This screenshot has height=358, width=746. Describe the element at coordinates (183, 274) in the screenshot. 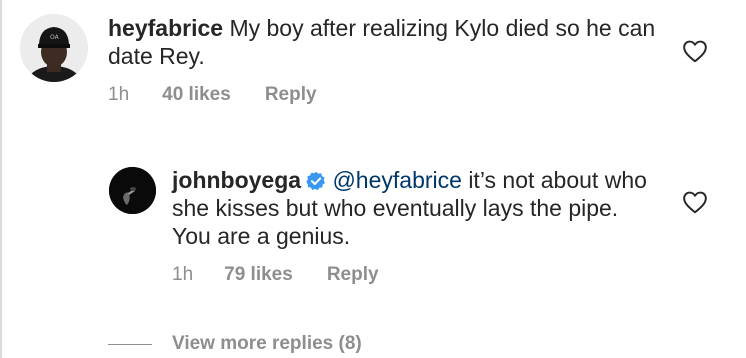

I see `reply-timestamp: 1h` at that location.